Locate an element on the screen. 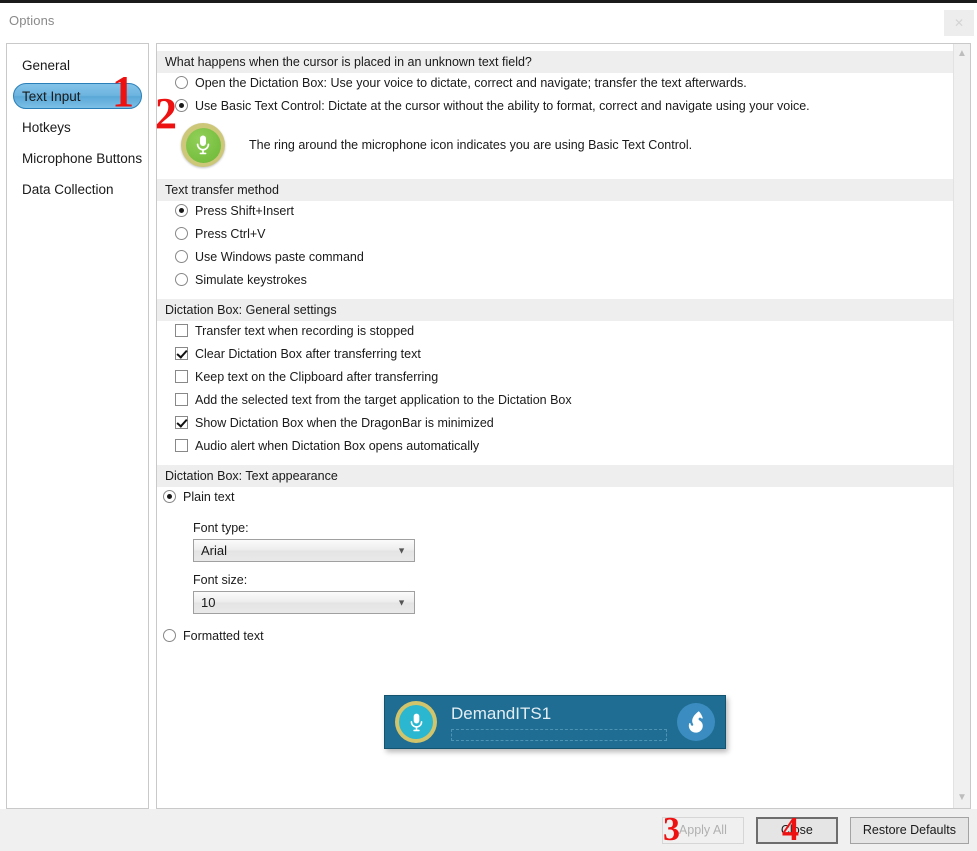  radio-row-simulate-keystrokes: Simulate keystrokes is located at coordinates (555, 281).